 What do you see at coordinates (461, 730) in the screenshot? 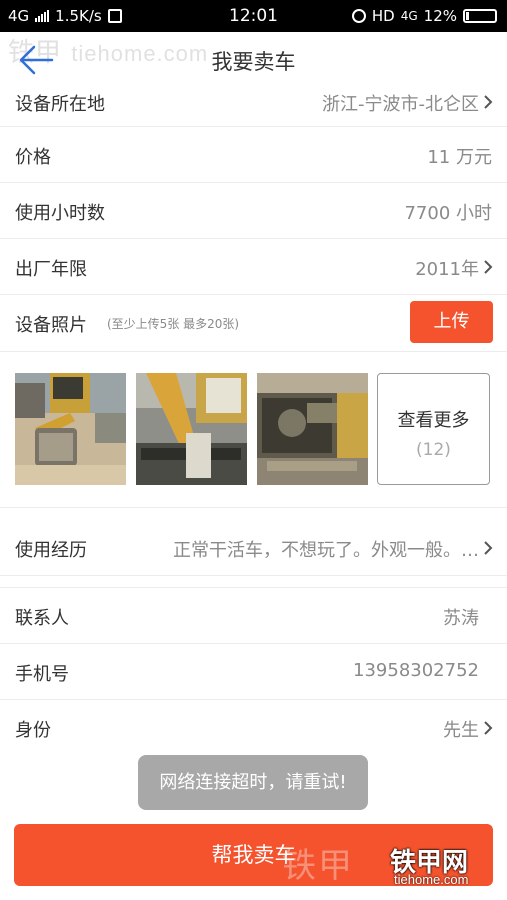
I see `identity-value: 先生` at bounding box center [461, 730].